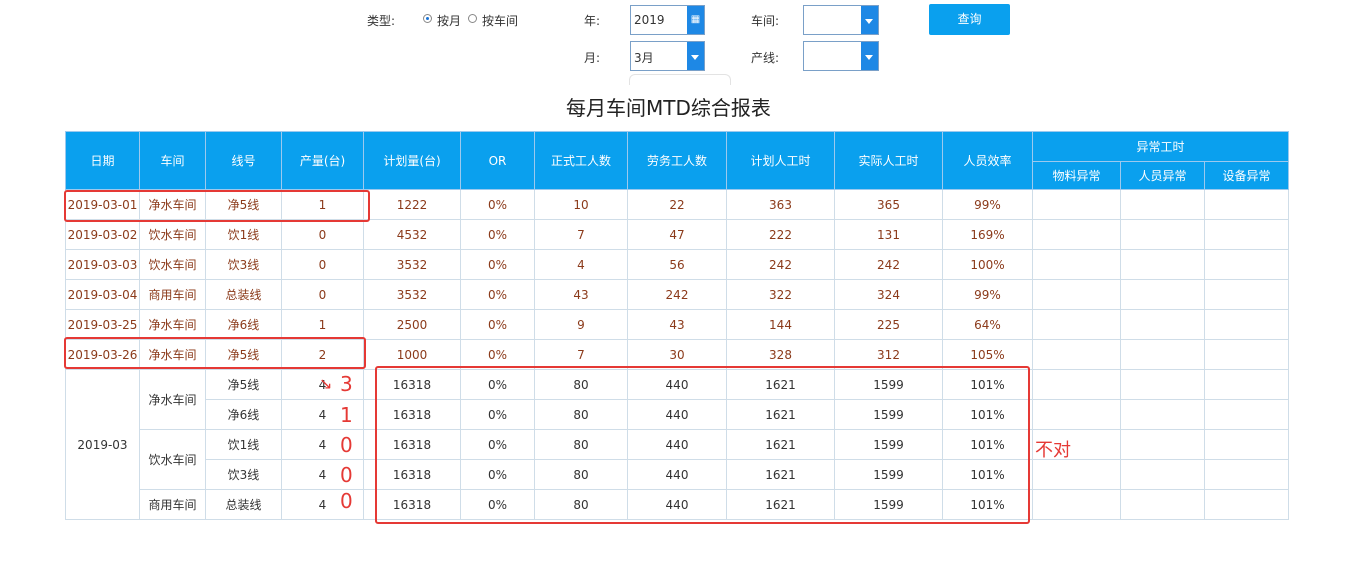  What do you see at coordinates (381, 21) in the screenshot?
I see `type-label: 类型:` at bounding box center [381, 21].